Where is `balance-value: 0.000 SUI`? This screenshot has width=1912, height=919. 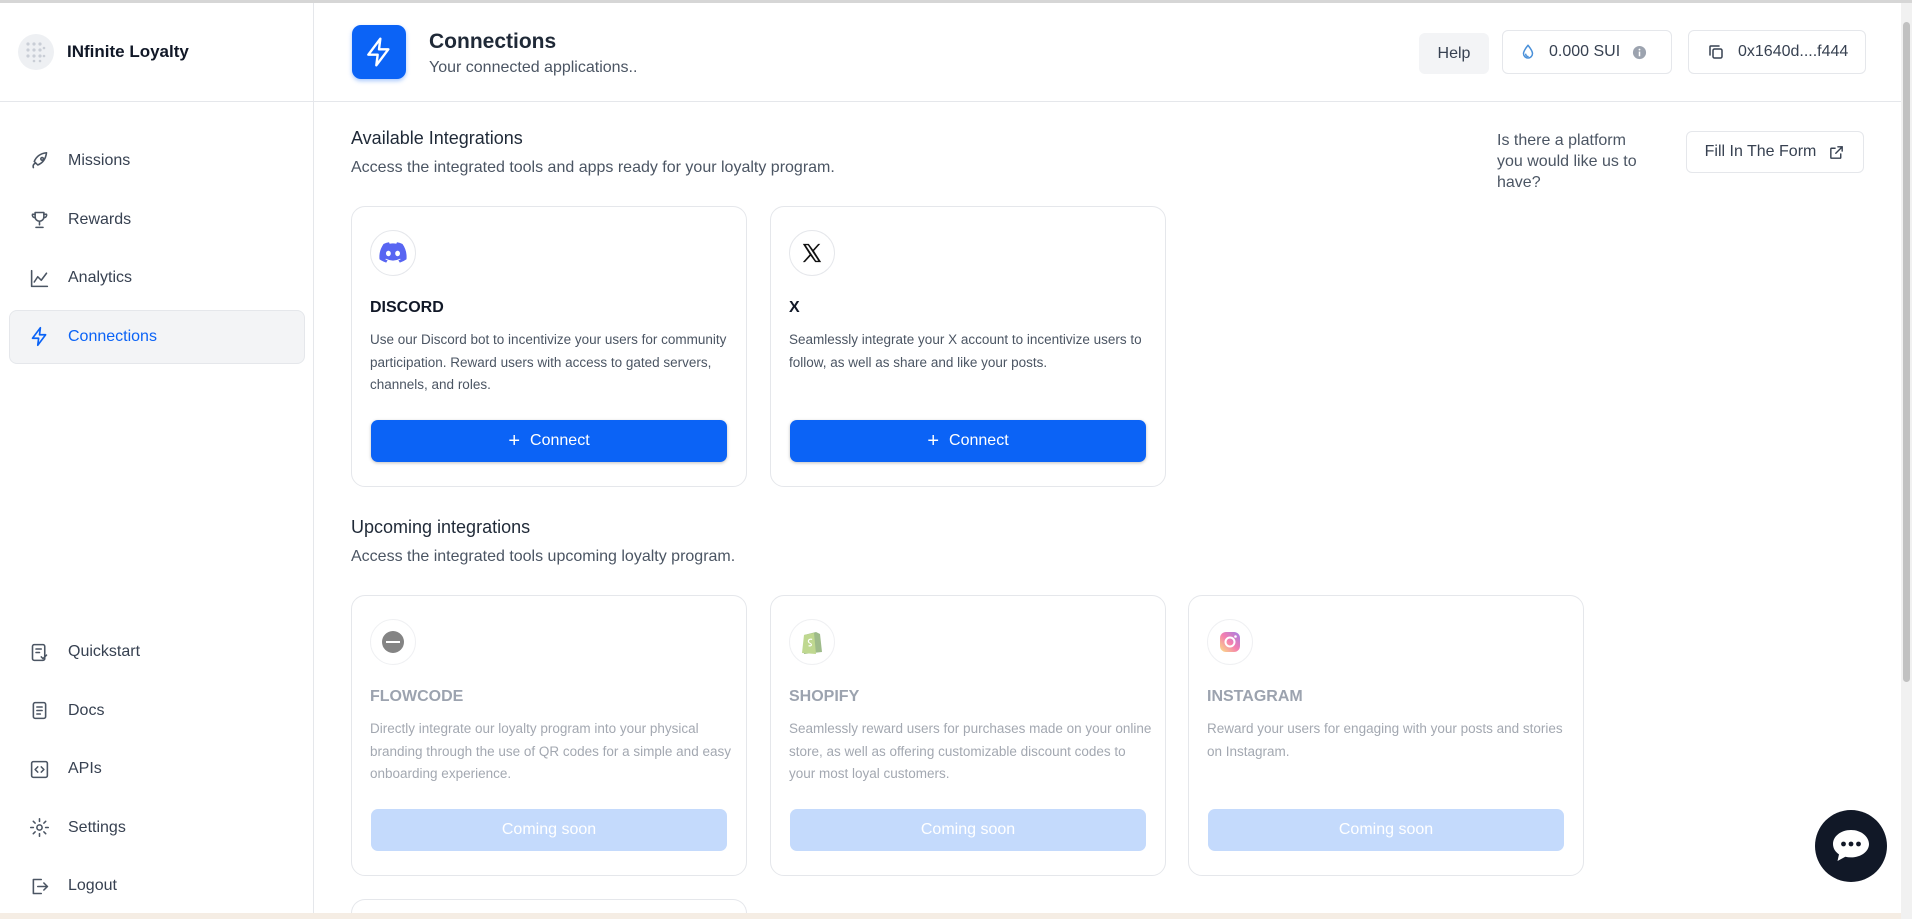 balance-value: 0.000 SUI is located at coordinates (1585, 51).